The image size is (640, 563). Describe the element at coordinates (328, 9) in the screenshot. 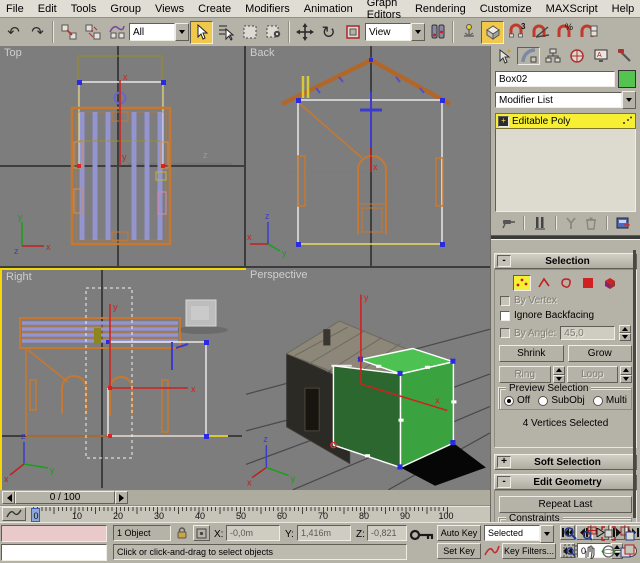

I see `menu-animation: Animation` at that location.